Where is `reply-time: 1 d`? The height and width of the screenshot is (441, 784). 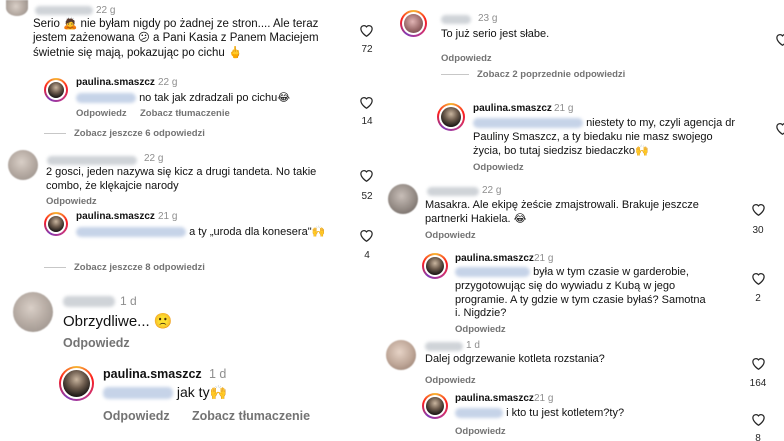 reply-time: 1 d is located at coordinates (218, 374).